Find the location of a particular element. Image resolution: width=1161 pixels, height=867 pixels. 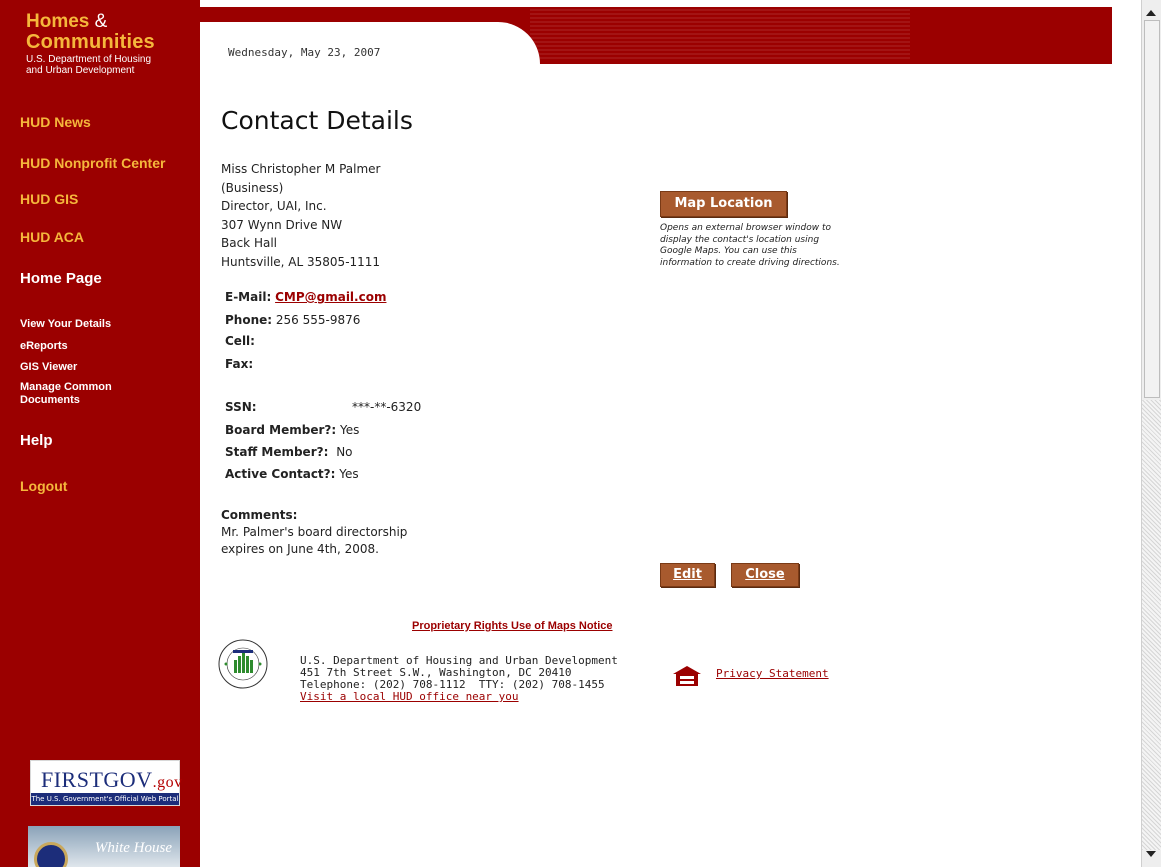

sidebar-link-help: Help is located at coordinates (36, 440).